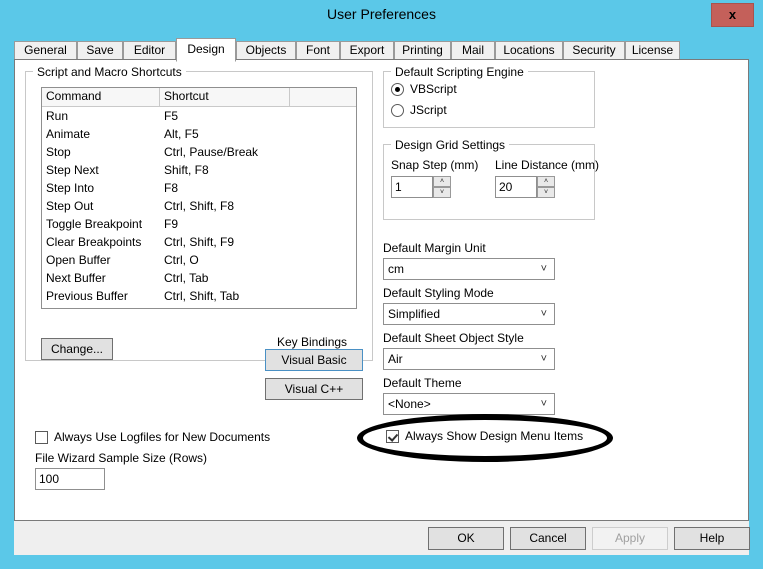  What do you see at coordinates (199, 242) in the screenshot?
I see `table-row: Clear Breakpoints Ctrl, Shift, F9` at bounding box center [199, 242].